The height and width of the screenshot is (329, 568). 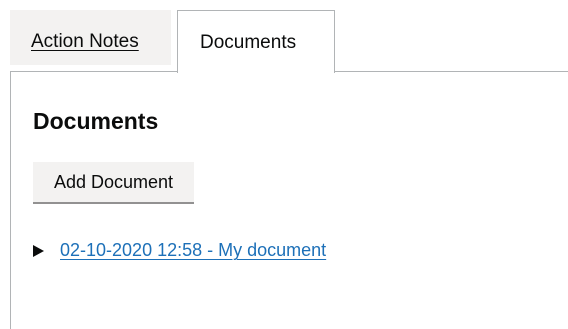 I want to click on tab-documents: Documents, so click(x=256, y=41).